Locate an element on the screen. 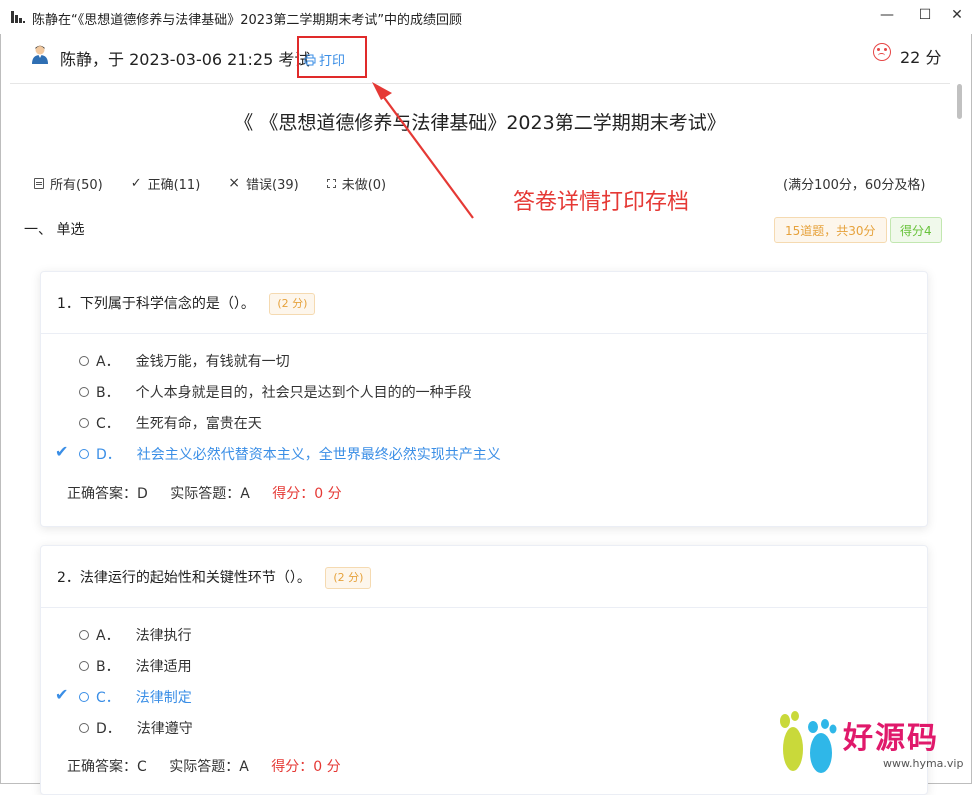  option-text: 法律执行 is located at coordinates (163, 636).